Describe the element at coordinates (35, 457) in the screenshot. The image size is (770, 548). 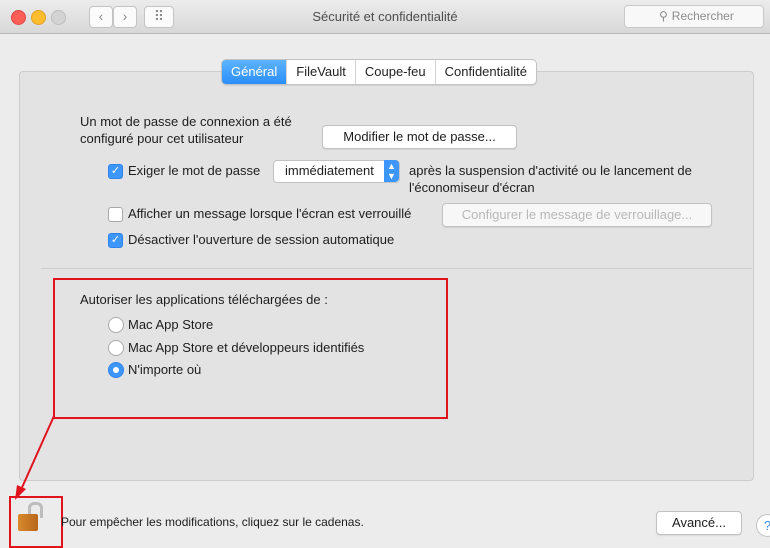
I see `annotation-arrow` at that location.